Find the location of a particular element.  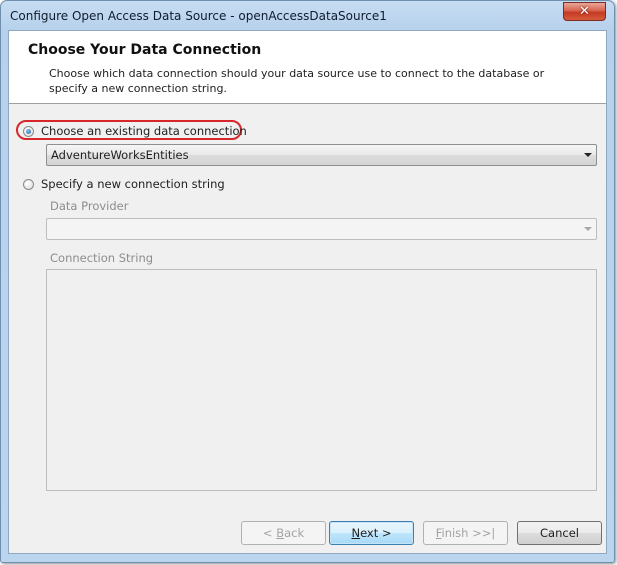

finish-button-label: inish >>| is located at coordinates (468, 533).